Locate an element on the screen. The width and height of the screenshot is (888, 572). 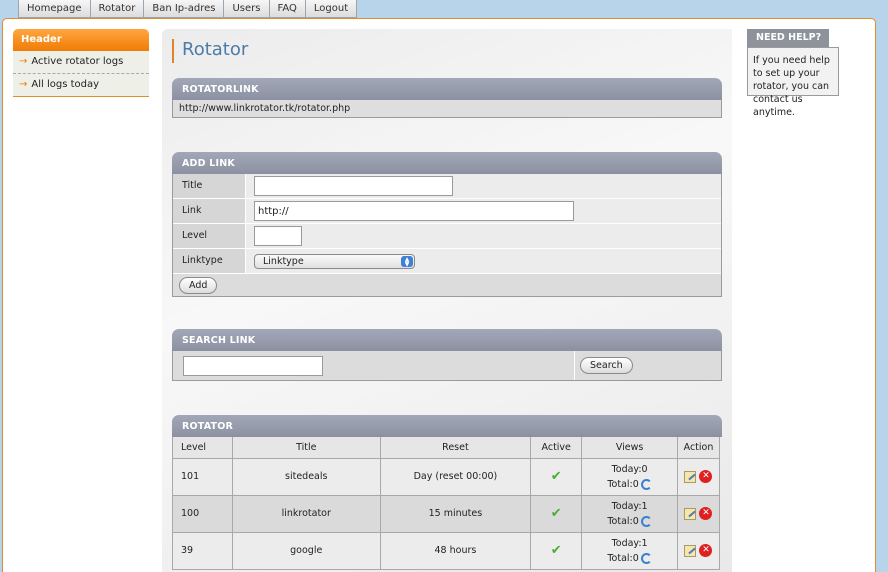
sidebar-item-all-logs: → All logs today is located at coordinates (81, 85).